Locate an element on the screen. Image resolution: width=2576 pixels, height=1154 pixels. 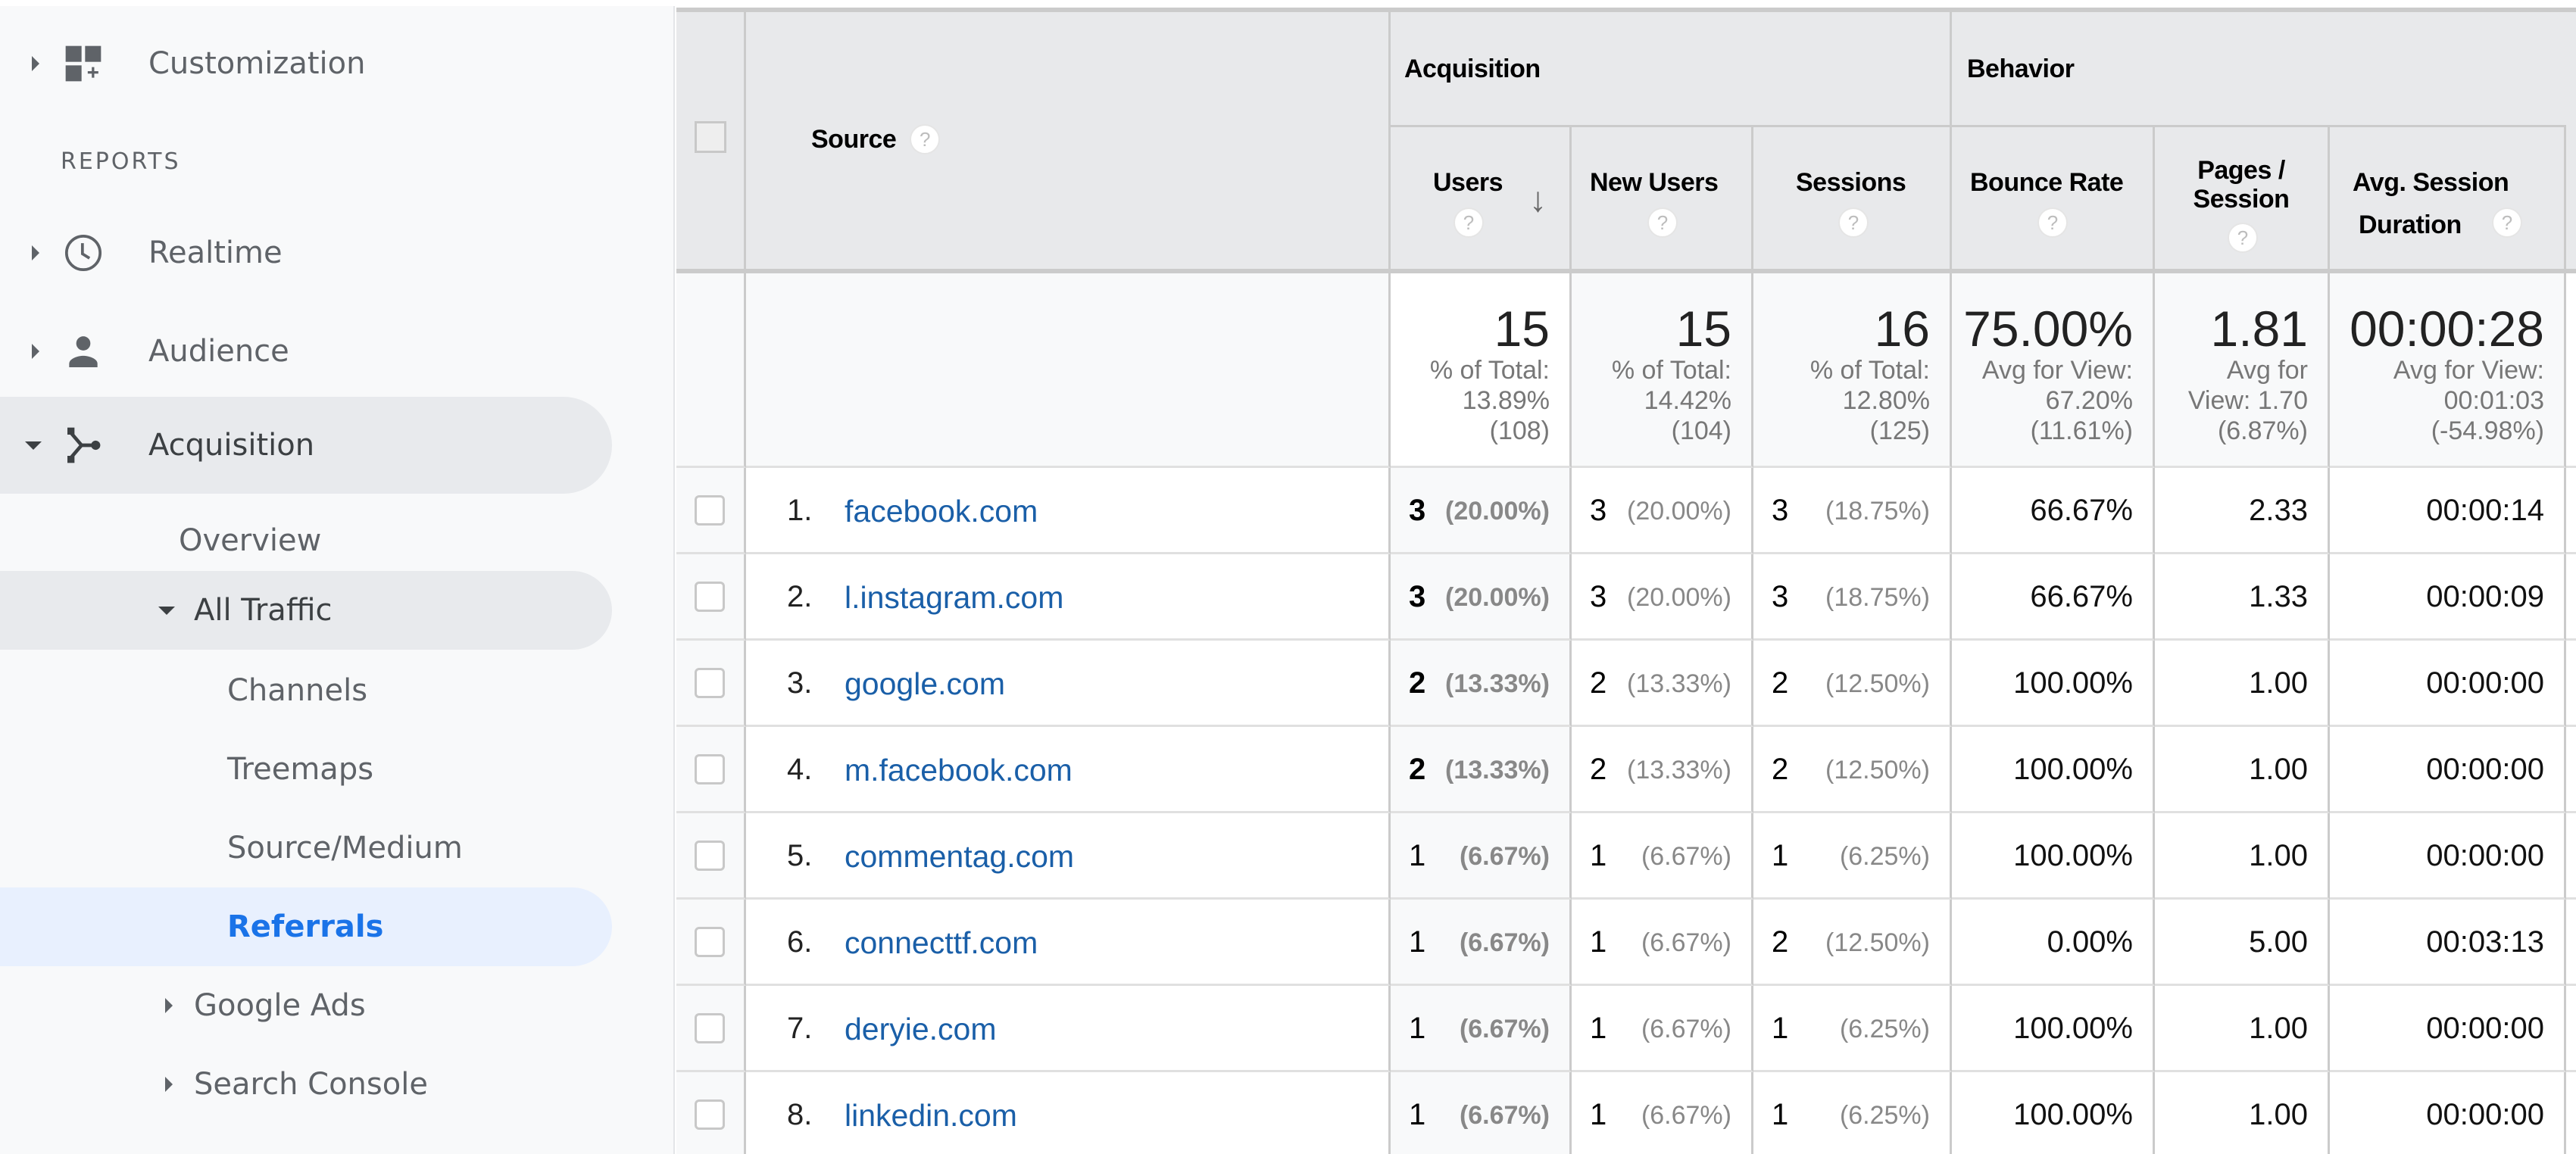
totals-bounce-rate: 75.00% Avg for View: 67.20% (11.61%) is located at coordinates (2054, 370).